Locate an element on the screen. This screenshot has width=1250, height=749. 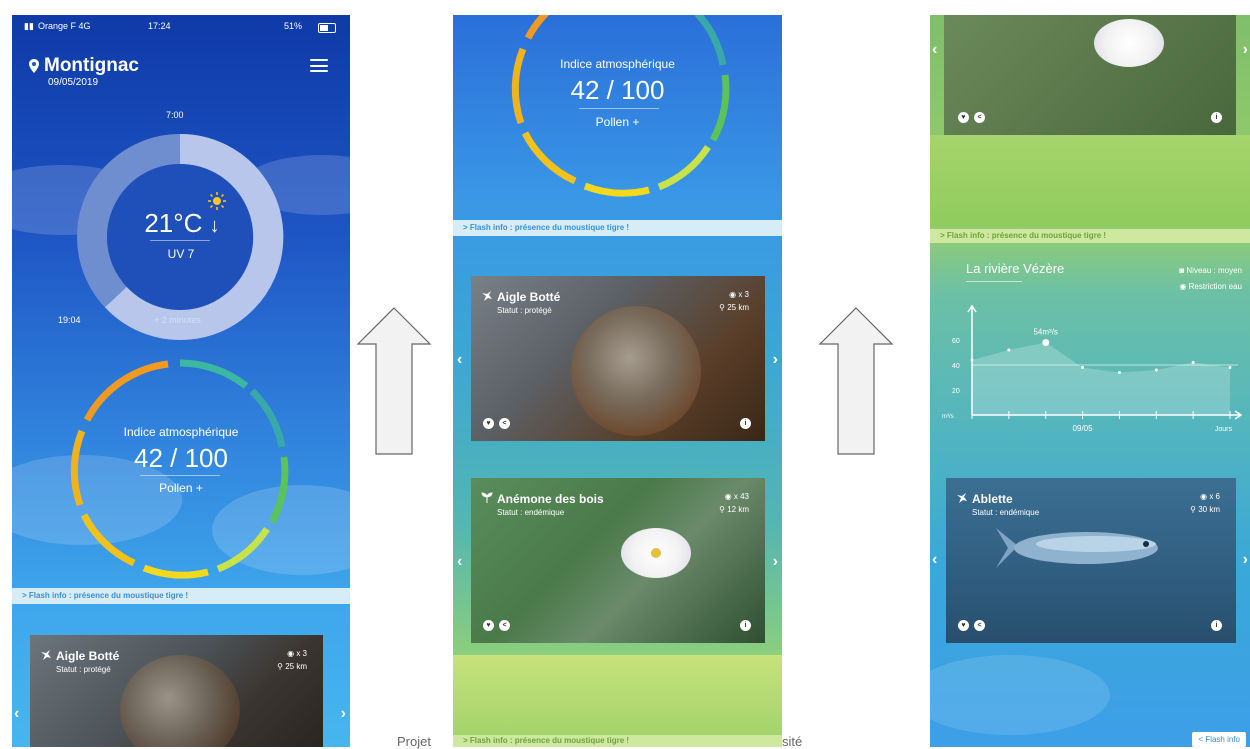
location-pin-icon is located at coordinates (34, 66).